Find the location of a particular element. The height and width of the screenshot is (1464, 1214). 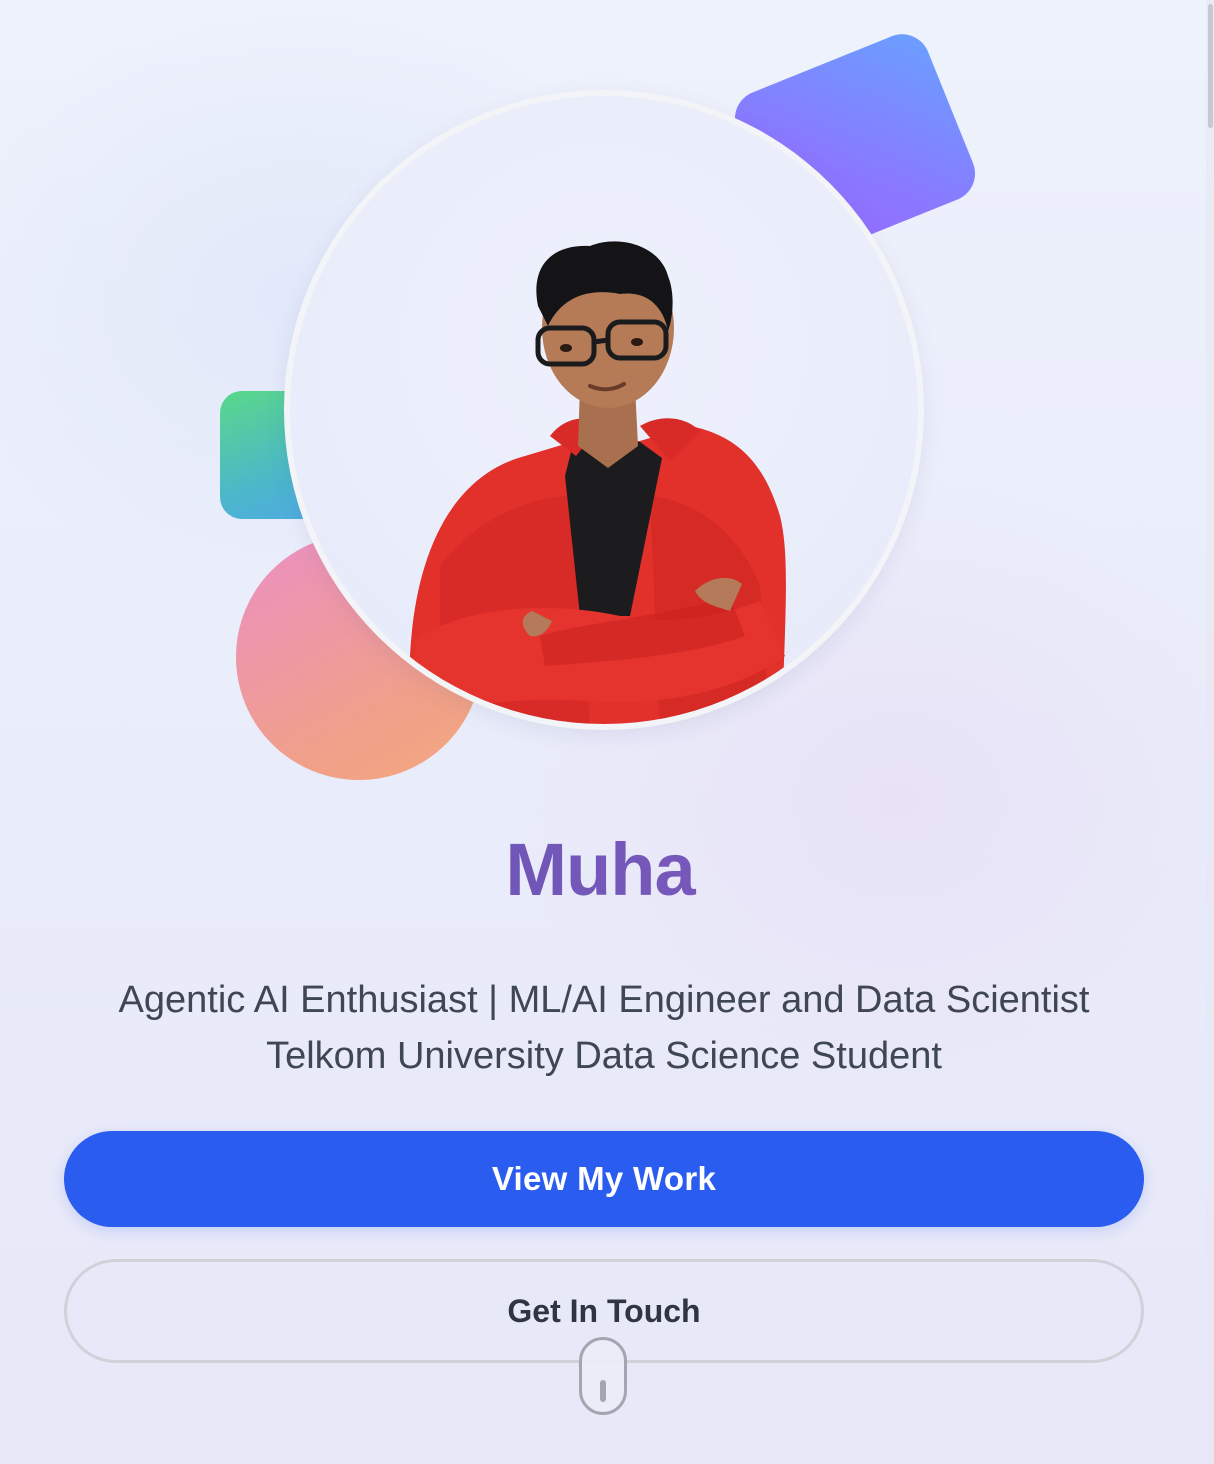

view-my-work-button: View My Work is located at coordinates (604, 1179).